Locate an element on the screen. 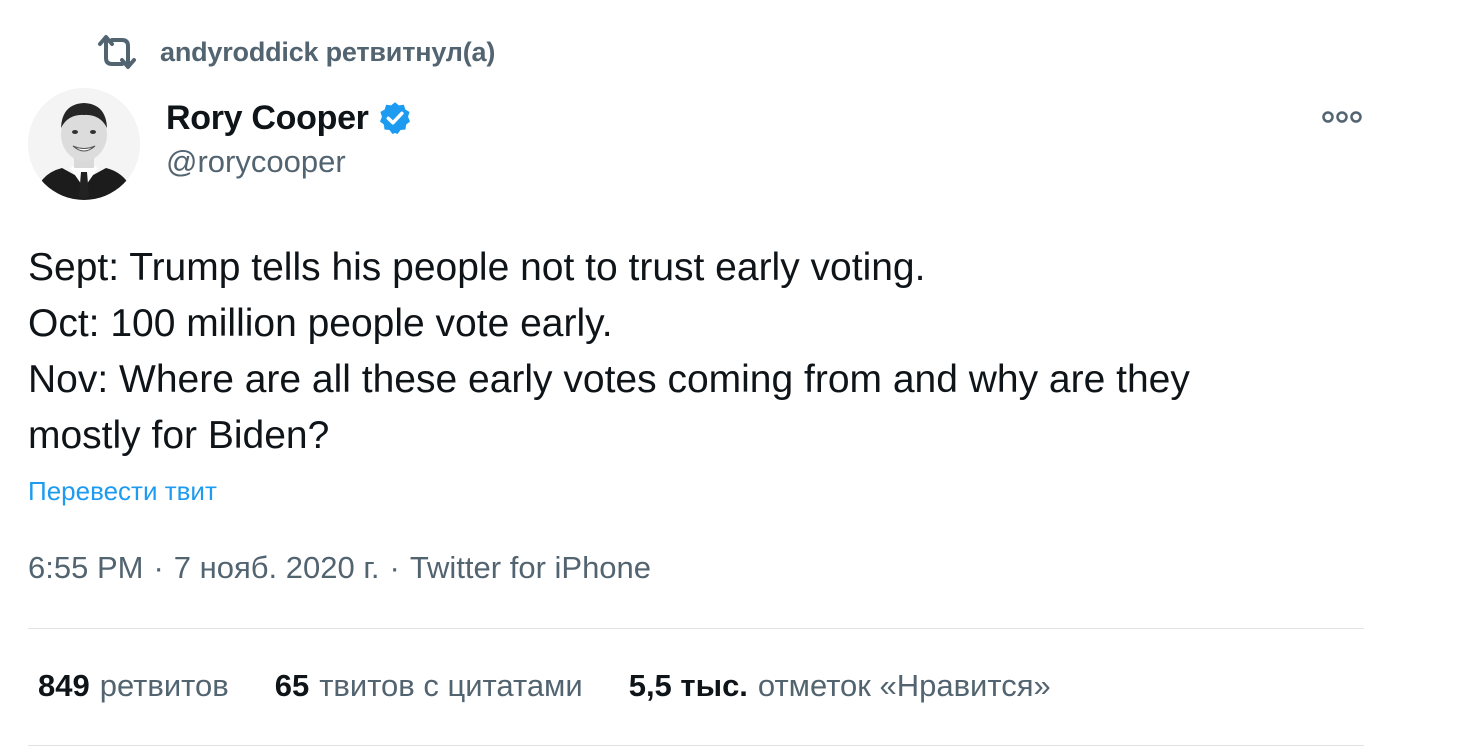  likes-label: отметок «Нравится» is located at coordinates (904, 685).